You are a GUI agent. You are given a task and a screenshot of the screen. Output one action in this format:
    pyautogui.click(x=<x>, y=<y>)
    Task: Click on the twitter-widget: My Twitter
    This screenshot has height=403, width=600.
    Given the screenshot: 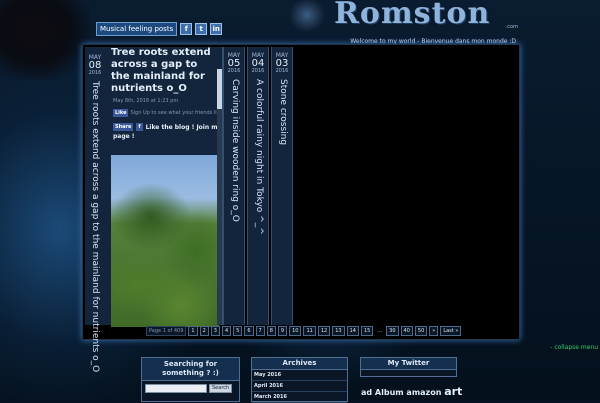 What is the action you would take?
    pyautogui.click(x=408, y=367)
    